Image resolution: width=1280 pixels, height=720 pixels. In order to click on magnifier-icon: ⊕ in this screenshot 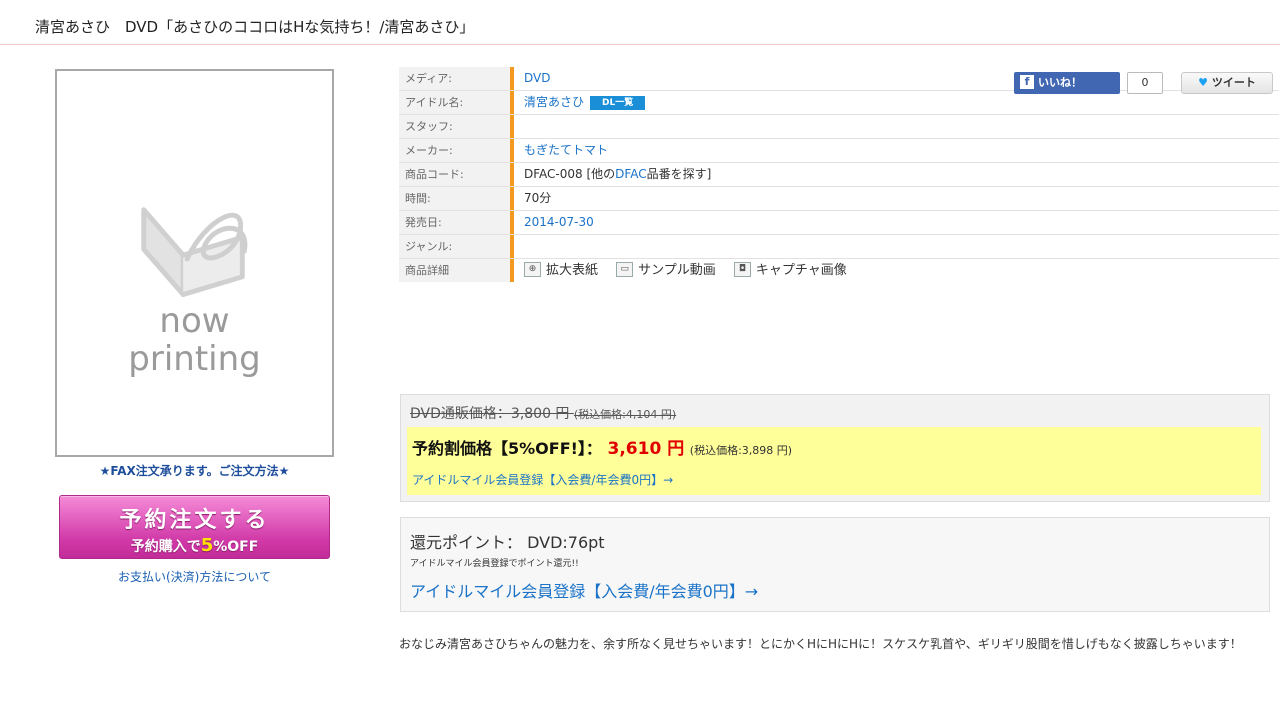, I will do `click(532, 269)`.